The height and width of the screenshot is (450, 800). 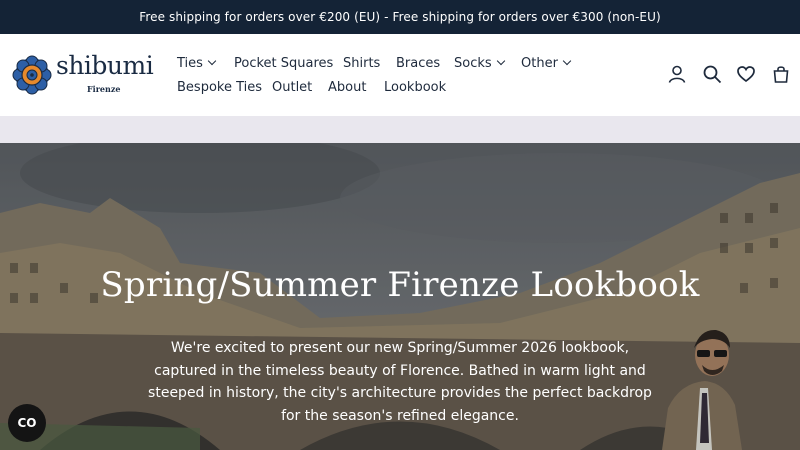 I want to click on nav-about: About, so click(x=347, y=87).